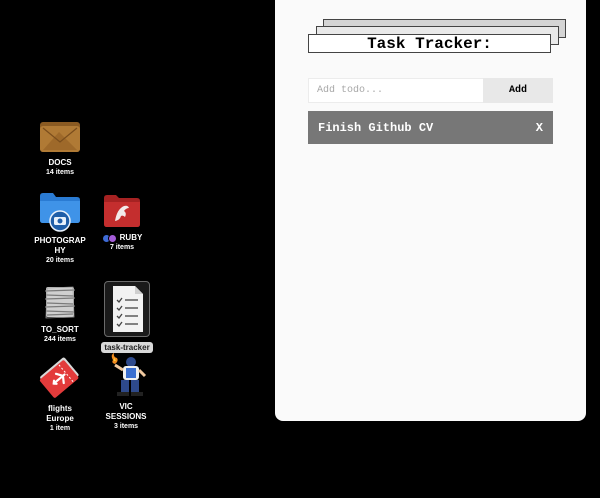 This screenshot has height=498, width=600. I want to click on desktop-icon-count: 20 items, so click(60, 260).